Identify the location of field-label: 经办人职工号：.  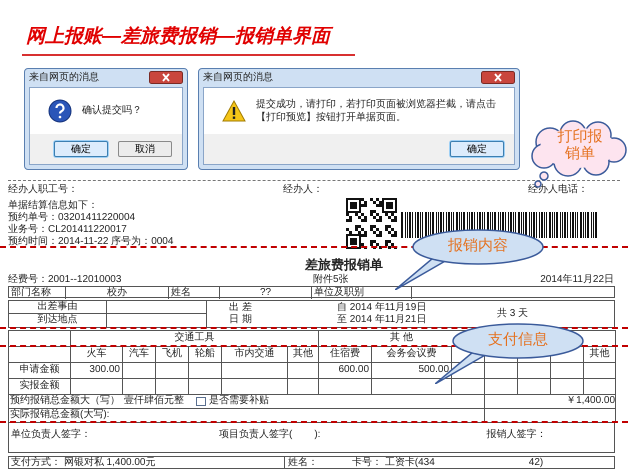
(43, 190).